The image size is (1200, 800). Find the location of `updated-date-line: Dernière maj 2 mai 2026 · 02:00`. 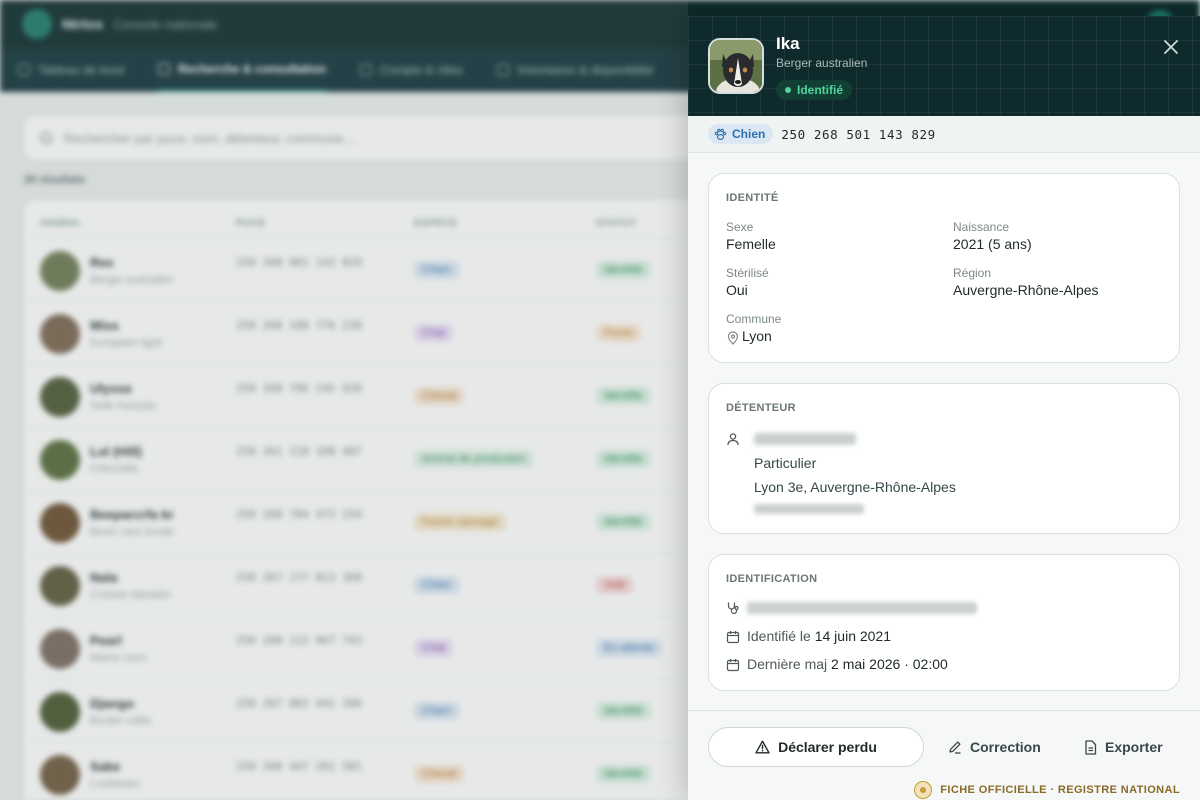

updated-date-line: Dernière maj 2 mai 2026 · 02:00 is located at coordinates (847, 664).